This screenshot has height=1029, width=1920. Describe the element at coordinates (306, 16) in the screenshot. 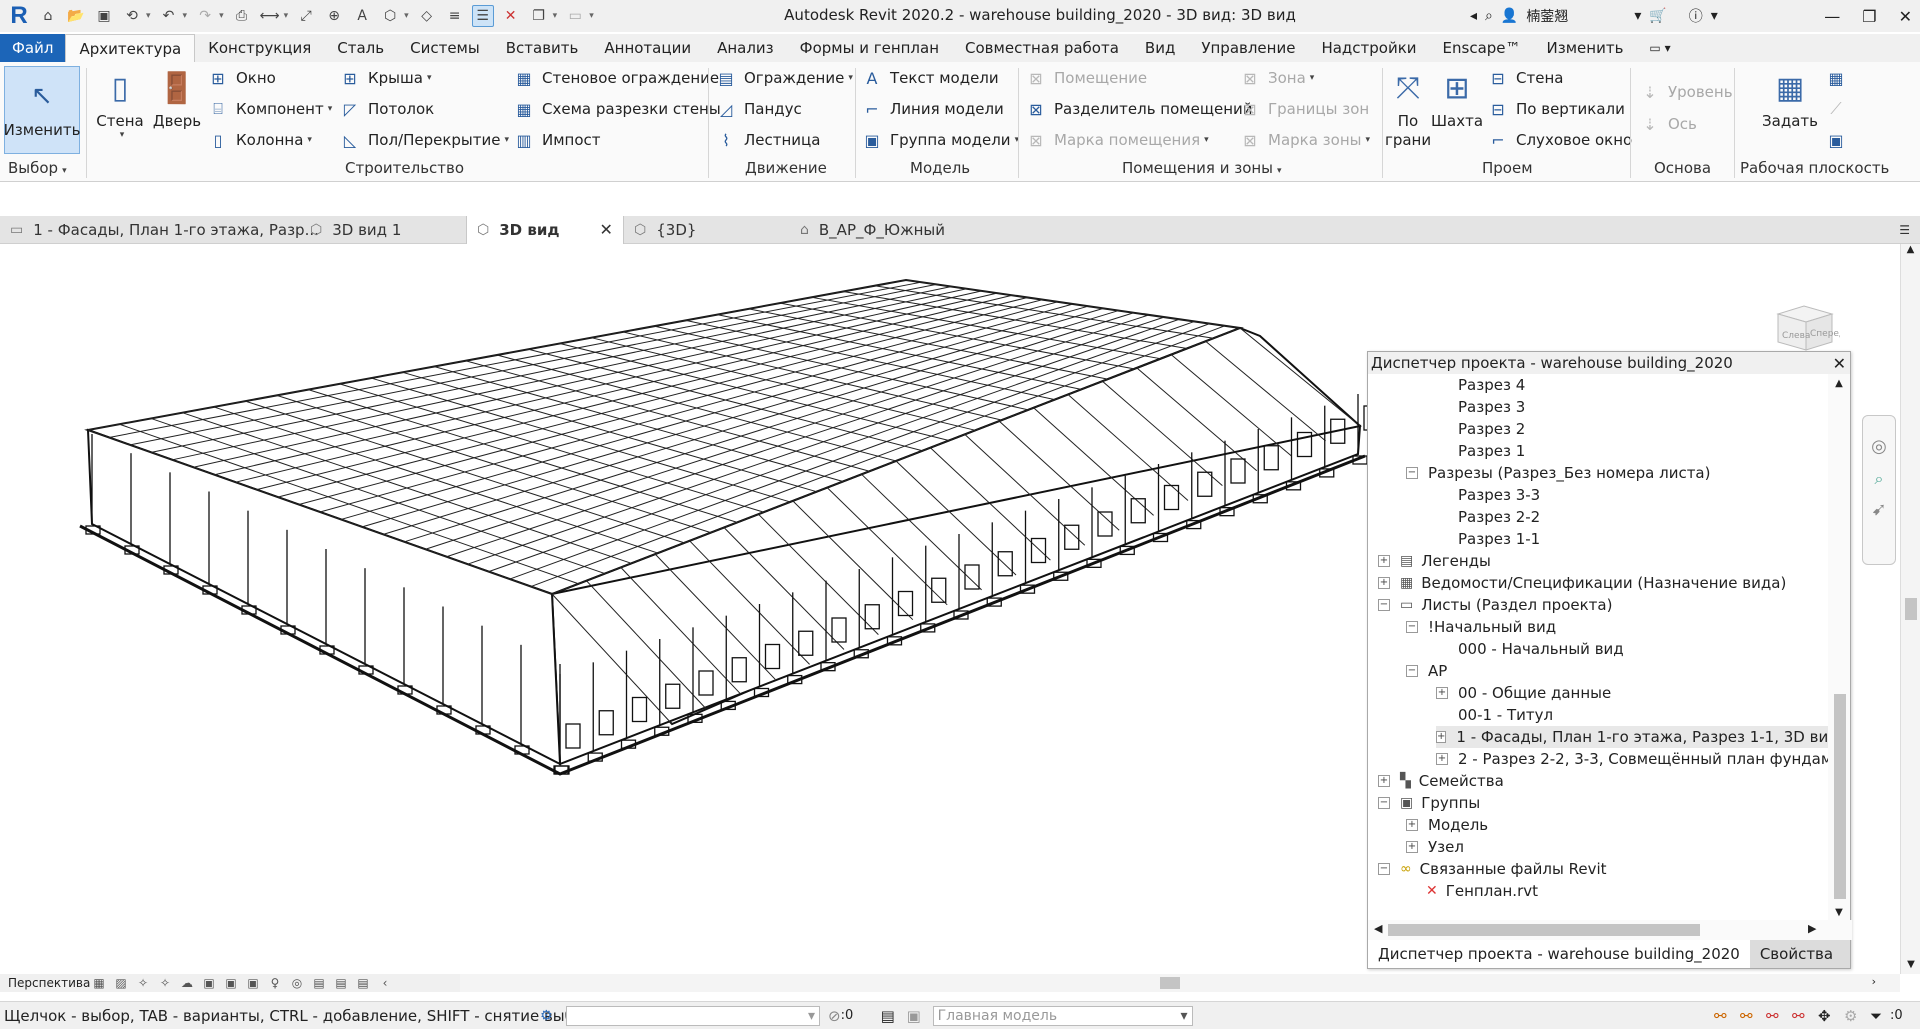

I see `aligned-dimension-icon: ⤢` at that location.